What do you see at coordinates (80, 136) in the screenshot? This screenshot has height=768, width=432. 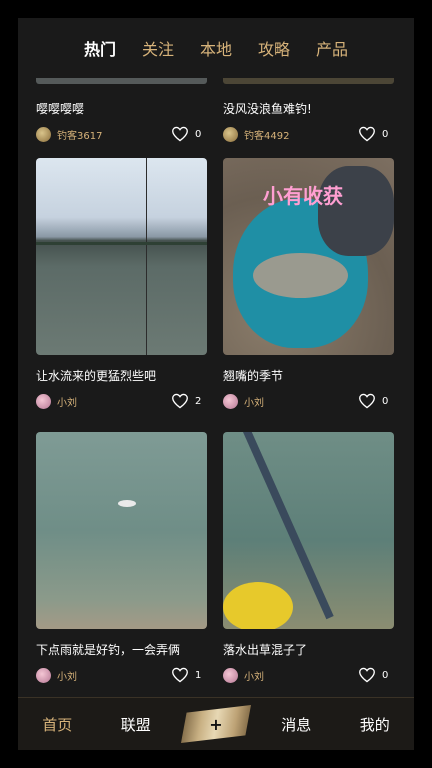 I see `author-name: 钓客3617` at bounding box center [80, 136].